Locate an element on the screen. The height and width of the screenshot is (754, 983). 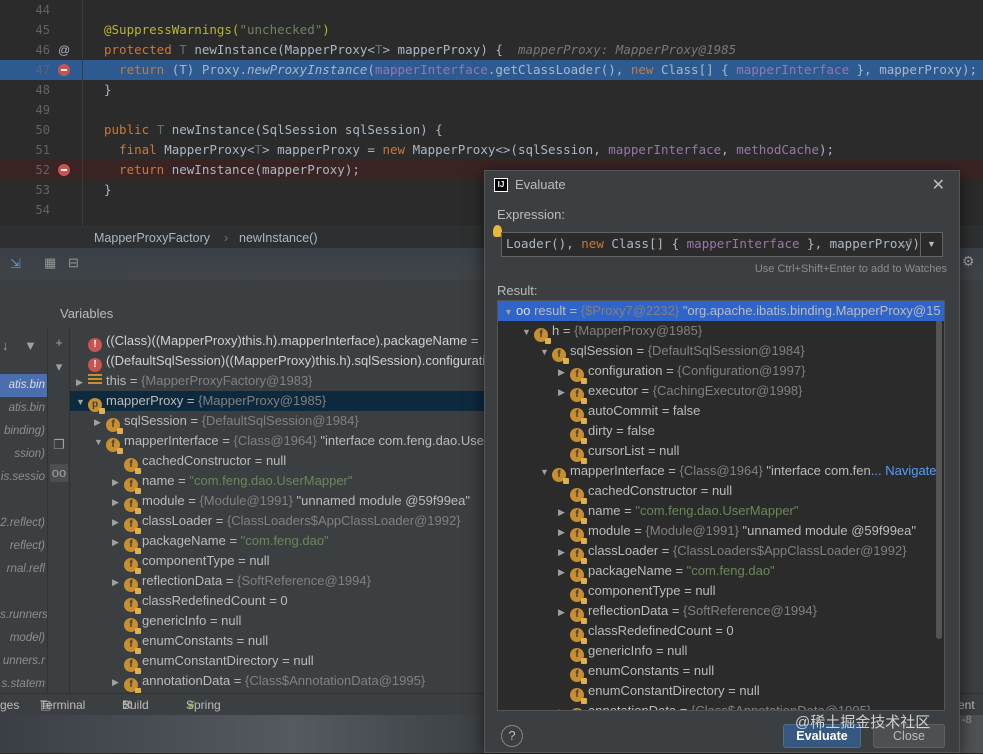
tree-row: ▶ f configuration = {Configuration@1997} is located at coordinates (681, 372).